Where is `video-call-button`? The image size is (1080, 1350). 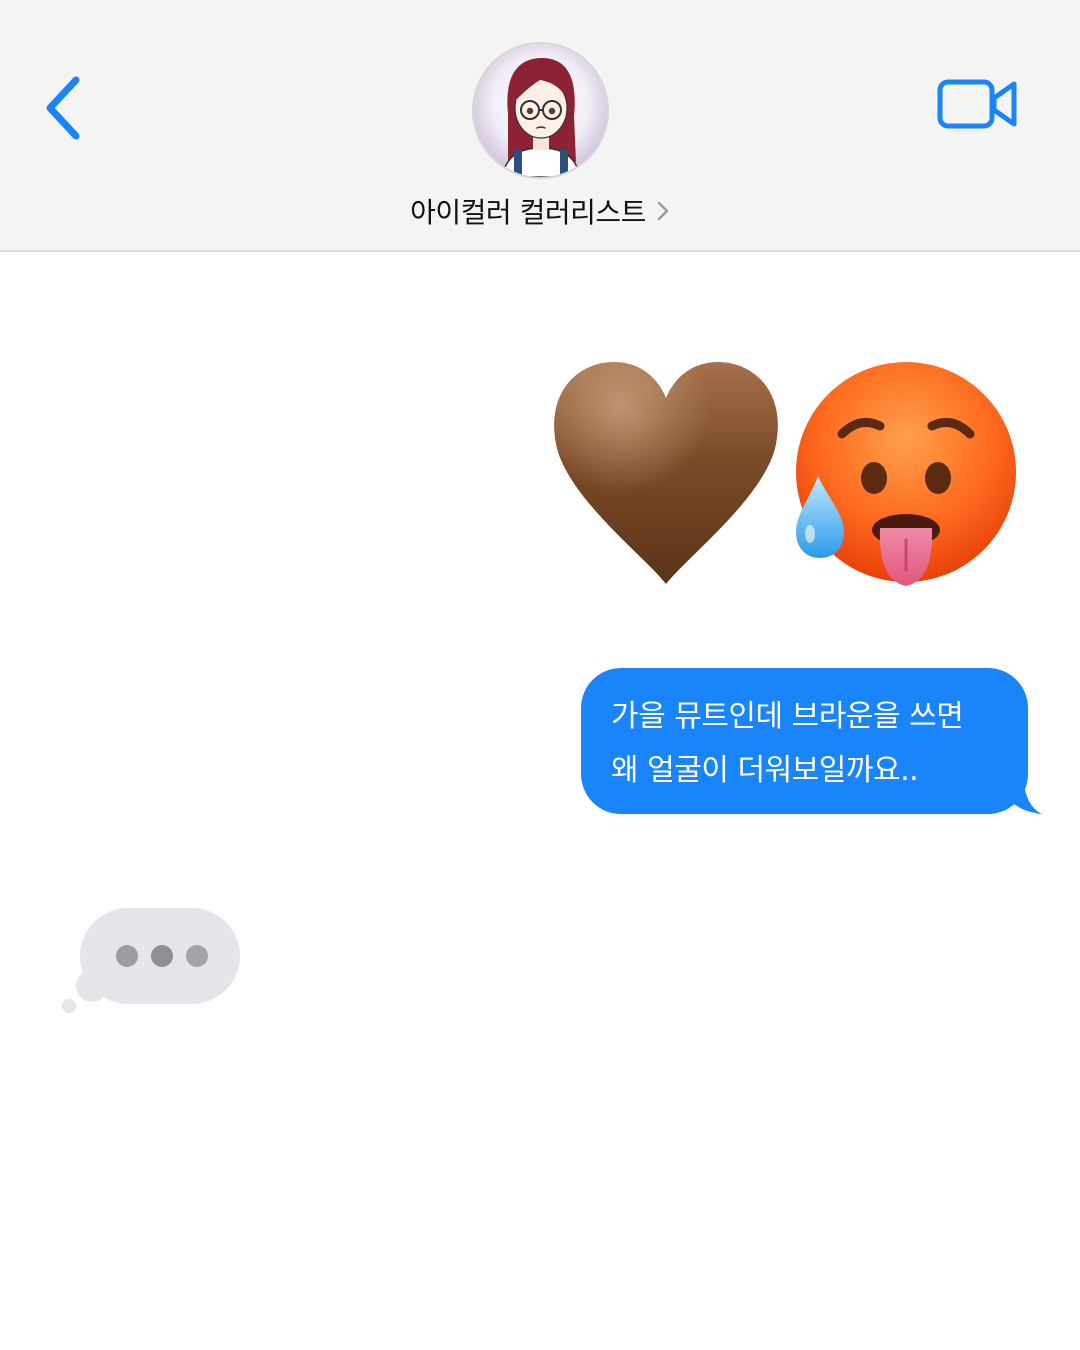
video-call-button is located at coordinates (978, 104).